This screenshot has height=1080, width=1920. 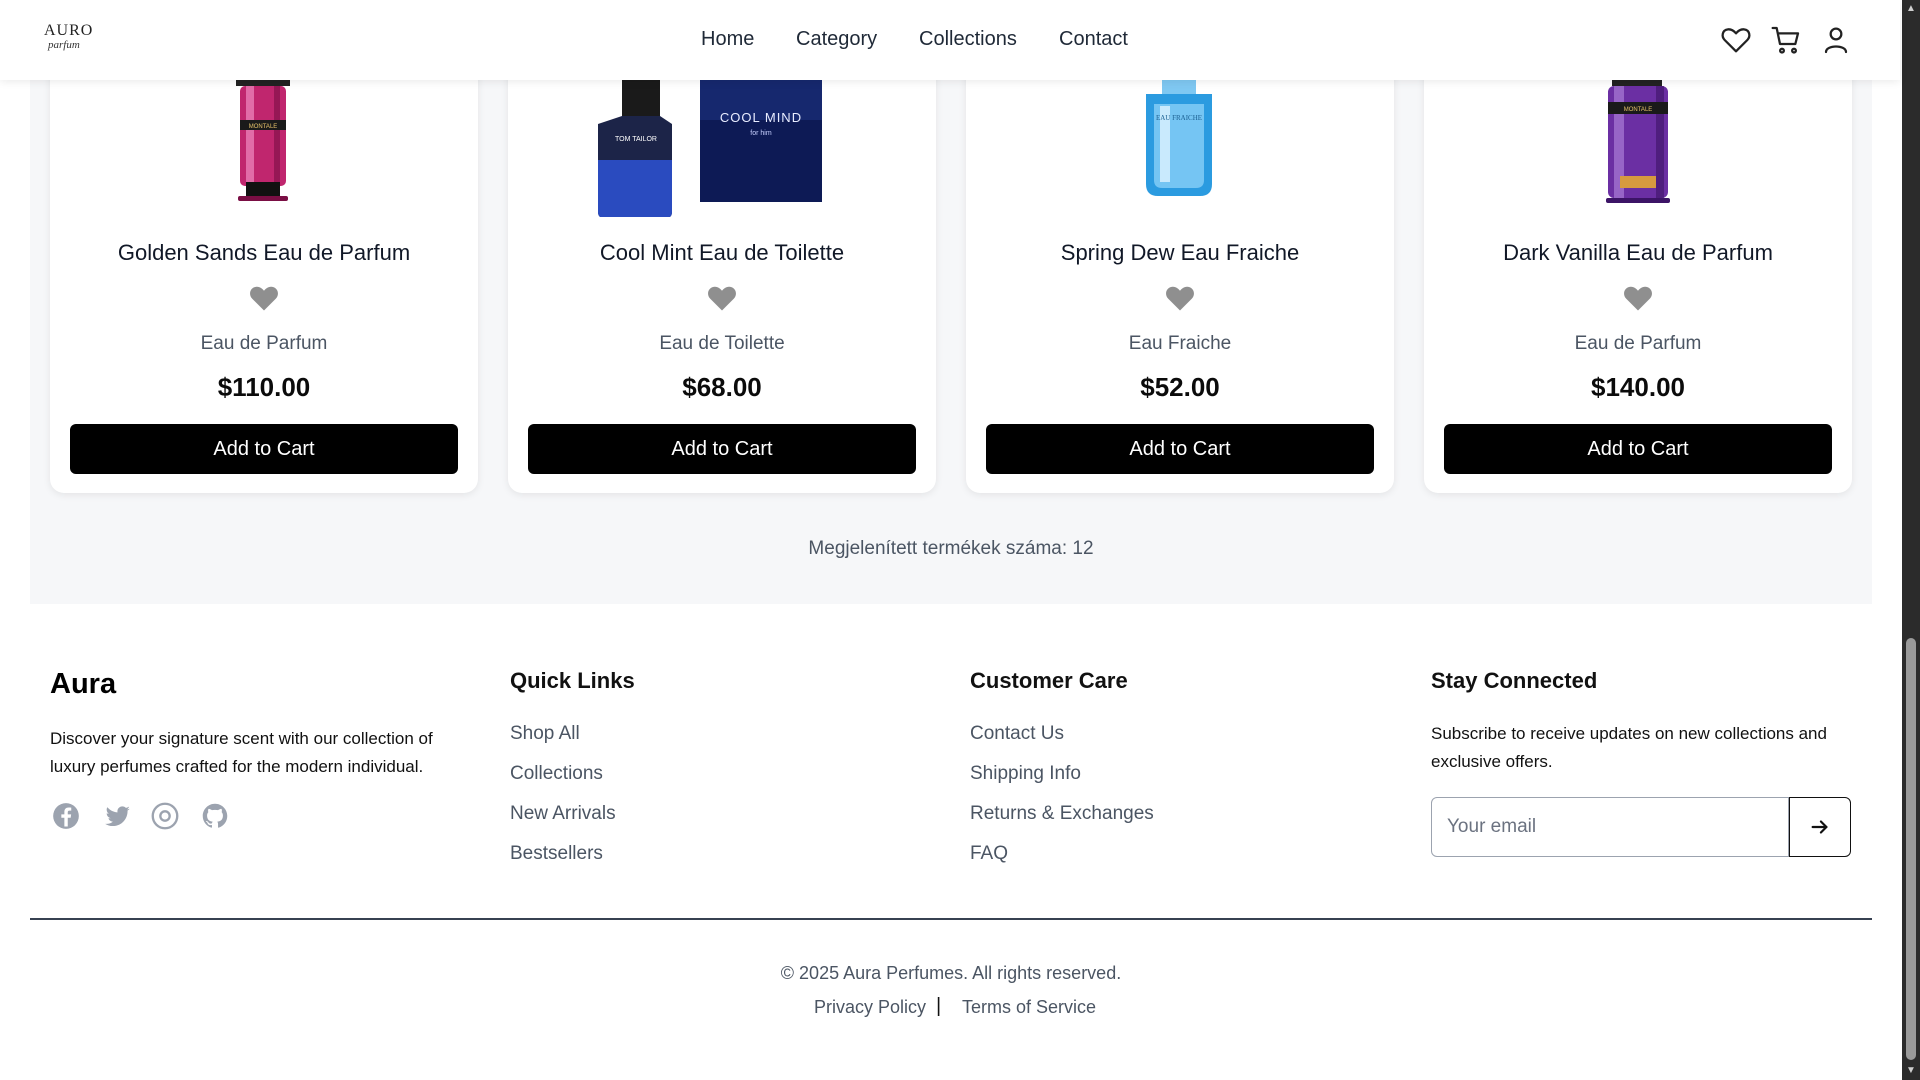 I want to click on arrow-right-icon, so click(x=1819, y=827).